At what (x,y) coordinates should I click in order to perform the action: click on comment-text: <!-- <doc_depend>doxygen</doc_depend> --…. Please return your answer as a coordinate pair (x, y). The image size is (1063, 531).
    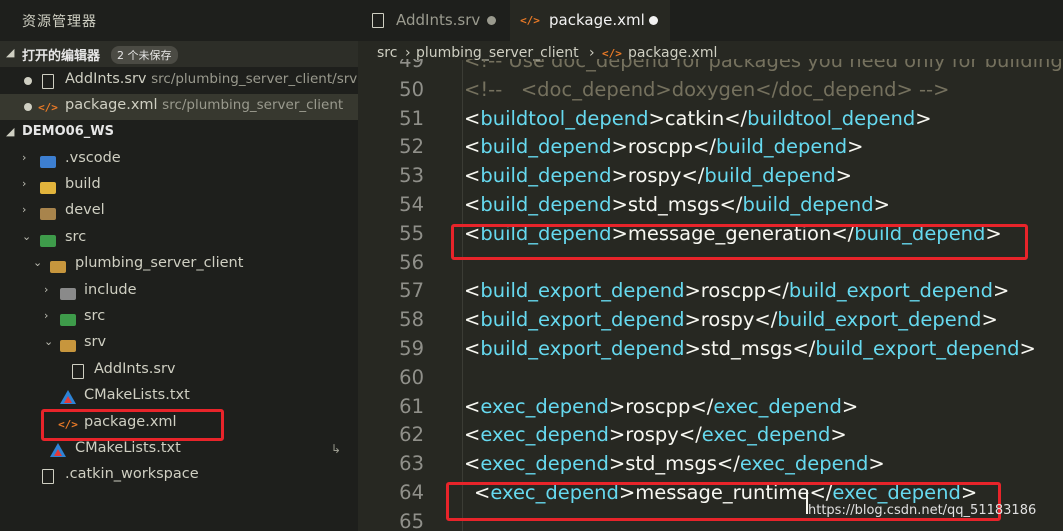
    Looking at the image, I should click on (707, 89).